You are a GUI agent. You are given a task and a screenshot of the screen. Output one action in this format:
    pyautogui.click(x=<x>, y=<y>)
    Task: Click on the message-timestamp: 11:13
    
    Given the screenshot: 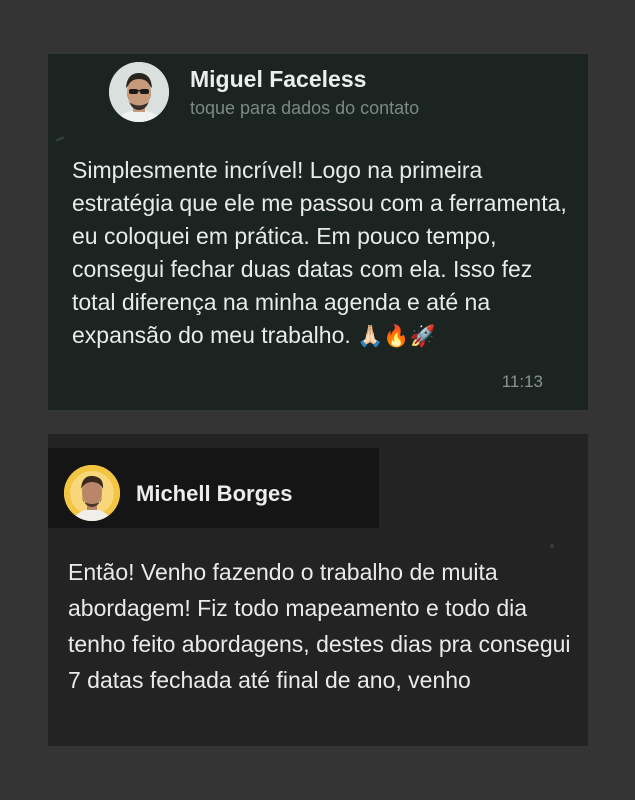 What is the action you would take?
    pyautogui.click(x=522, y=381)
    